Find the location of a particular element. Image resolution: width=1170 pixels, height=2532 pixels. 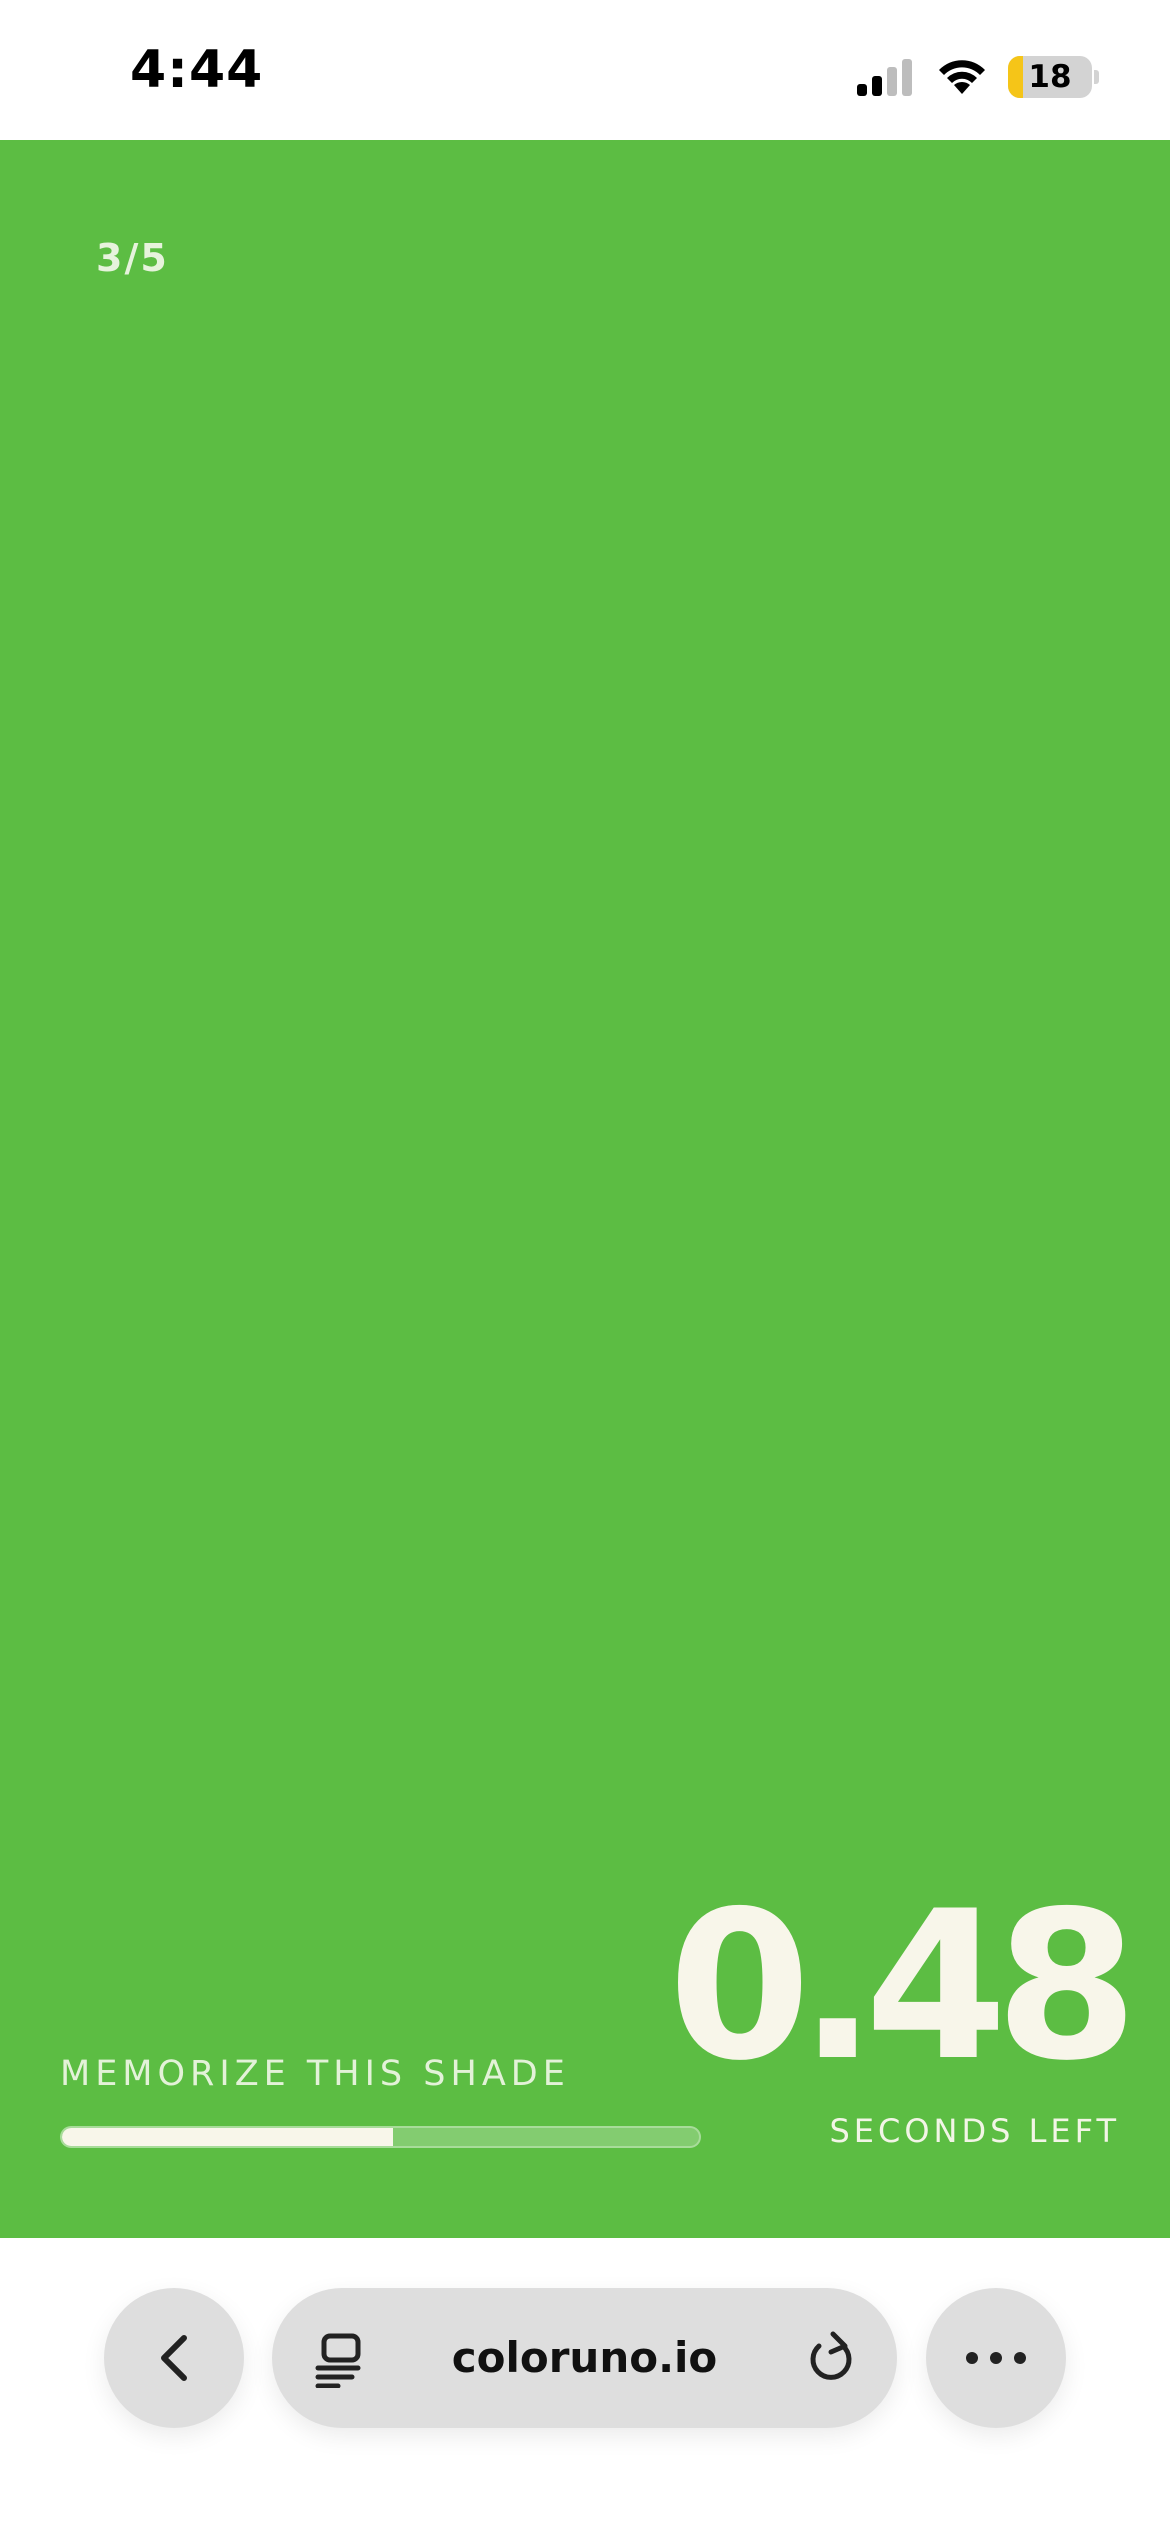

battery-percentage: 18 is located at coordinates (1050, 77).